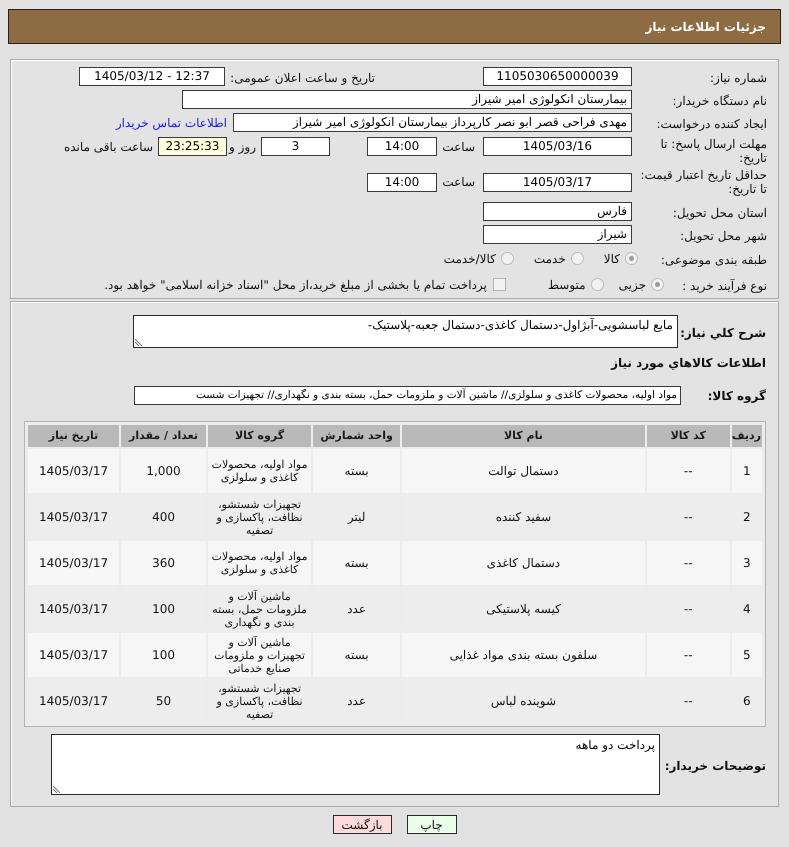 This screenshot has height=847, width=789. I want to click on table-cell: سلفون بسته بندی مواد غذایی, so click(523, 655).